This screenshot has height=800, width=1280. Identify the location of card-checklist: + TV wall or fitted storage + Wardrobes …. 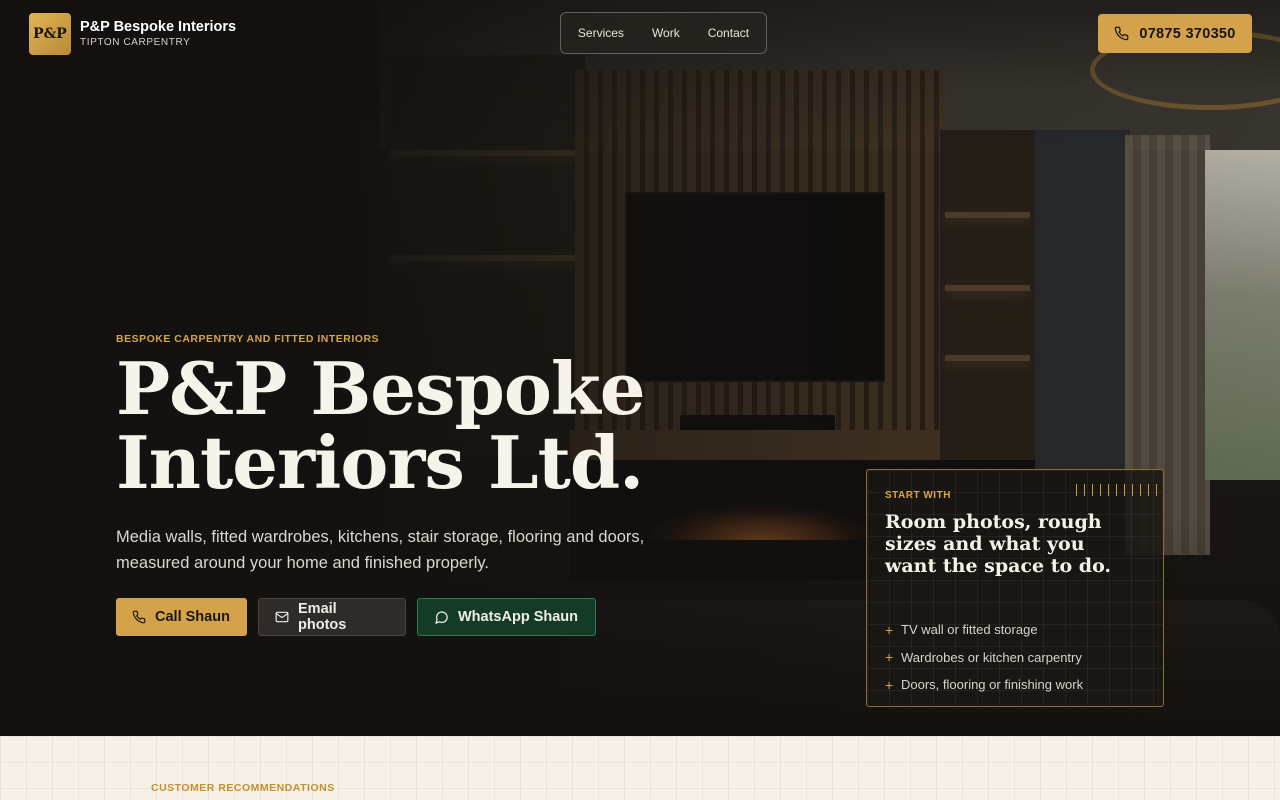
(984, 657).